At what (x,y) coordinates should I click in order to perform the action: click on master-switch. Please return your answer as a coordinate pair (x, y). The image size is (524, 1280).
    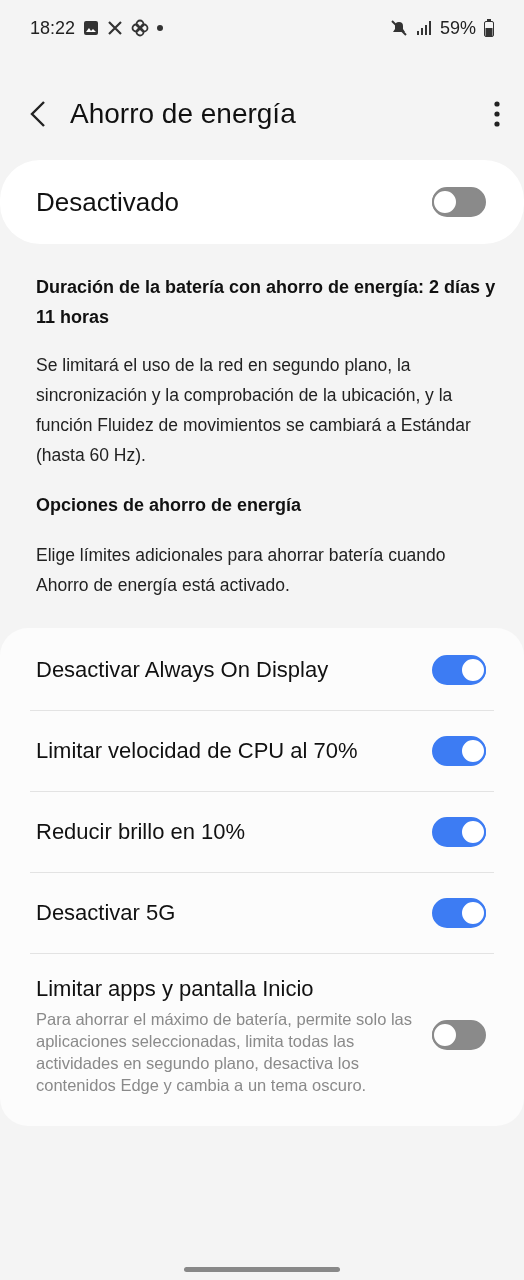
    Looking at the image, I should click on (459, 202).